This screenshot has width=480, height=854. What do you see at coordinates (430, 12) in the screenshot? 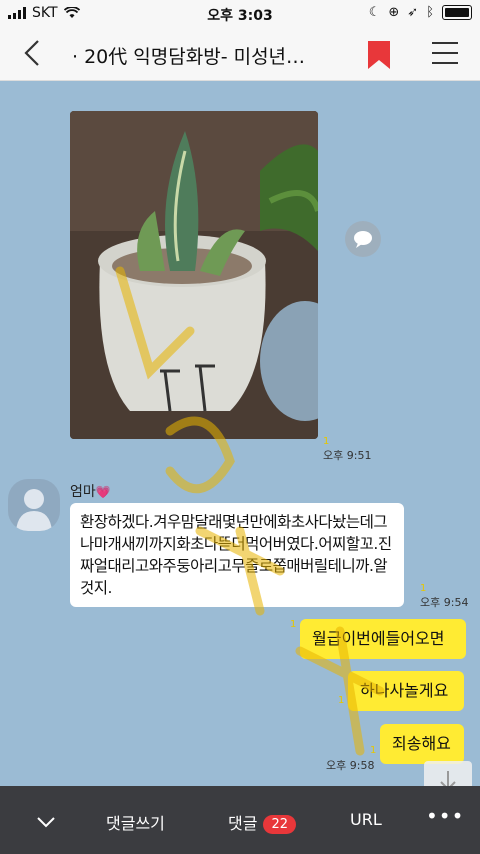
I see `bluetooth-icon: ᛒ` at bounding box center [430, 12].